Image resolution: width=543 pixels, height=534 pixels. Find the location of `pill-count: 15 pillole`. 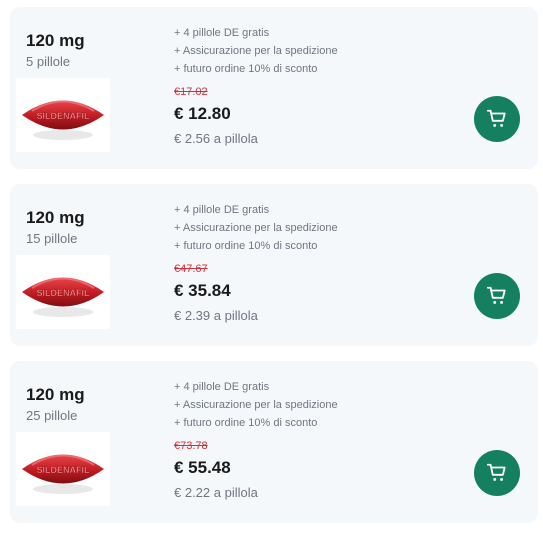

pill-count: 15 pillole is located at coordinates (52, 238).